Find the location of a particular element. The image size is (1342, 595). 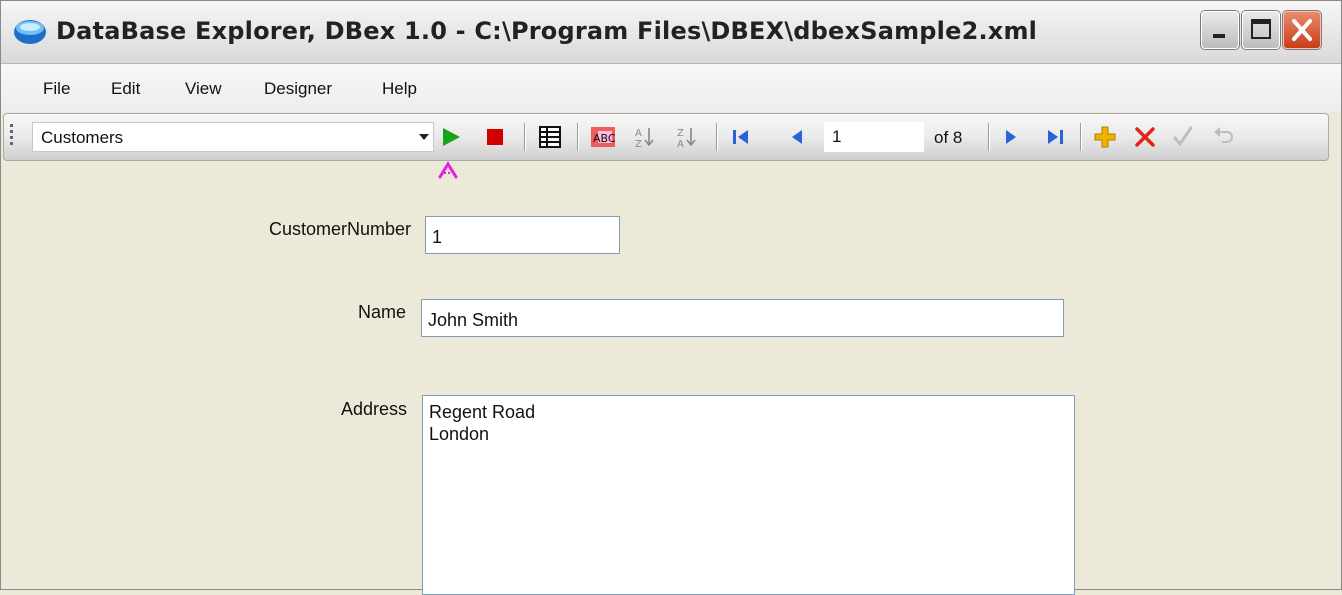

menu-bar: File Edit View Designer Help is located at coordinates (671, 88).